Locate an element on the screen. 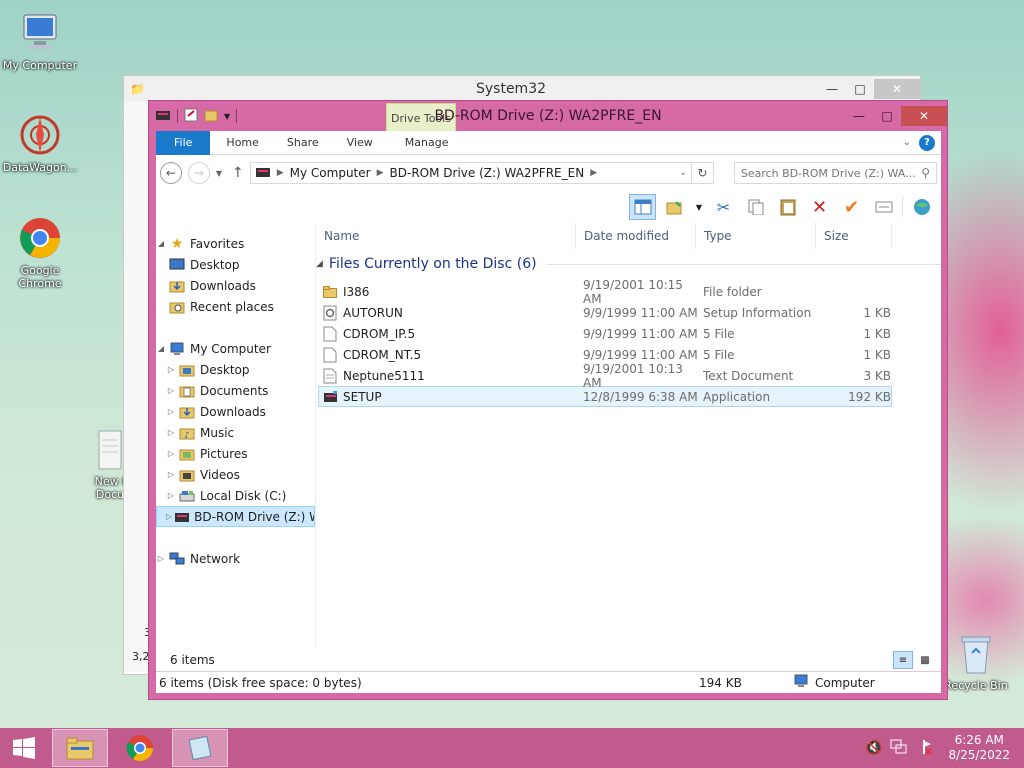 The width and height of the screenshot is (1024, 768). collapse-icon: ◢ is located at coordinates (319, 264).